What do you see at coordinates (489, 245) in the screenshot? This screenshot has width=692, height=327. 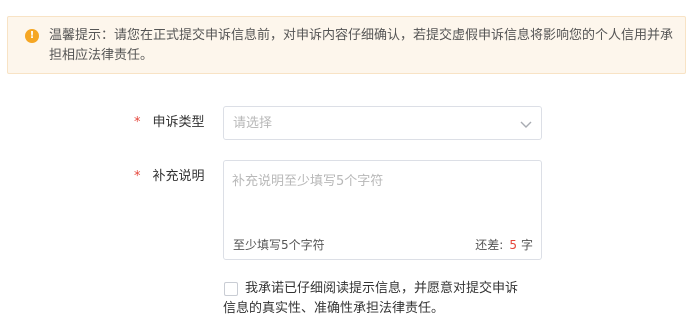 I see `remaining-label: 还差:` at bounding box center [489, 245].